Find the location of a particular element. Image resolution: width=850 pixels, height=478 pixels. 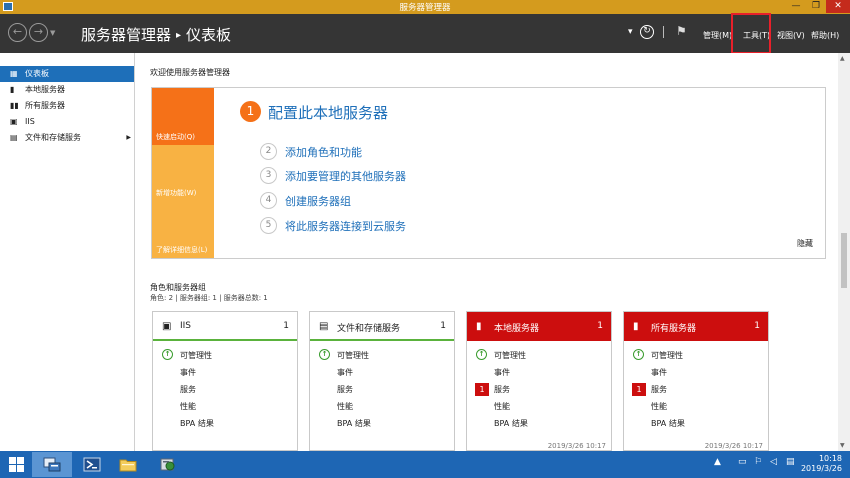

dashboard-icon: ▦ is located at coordinates (14, 73).